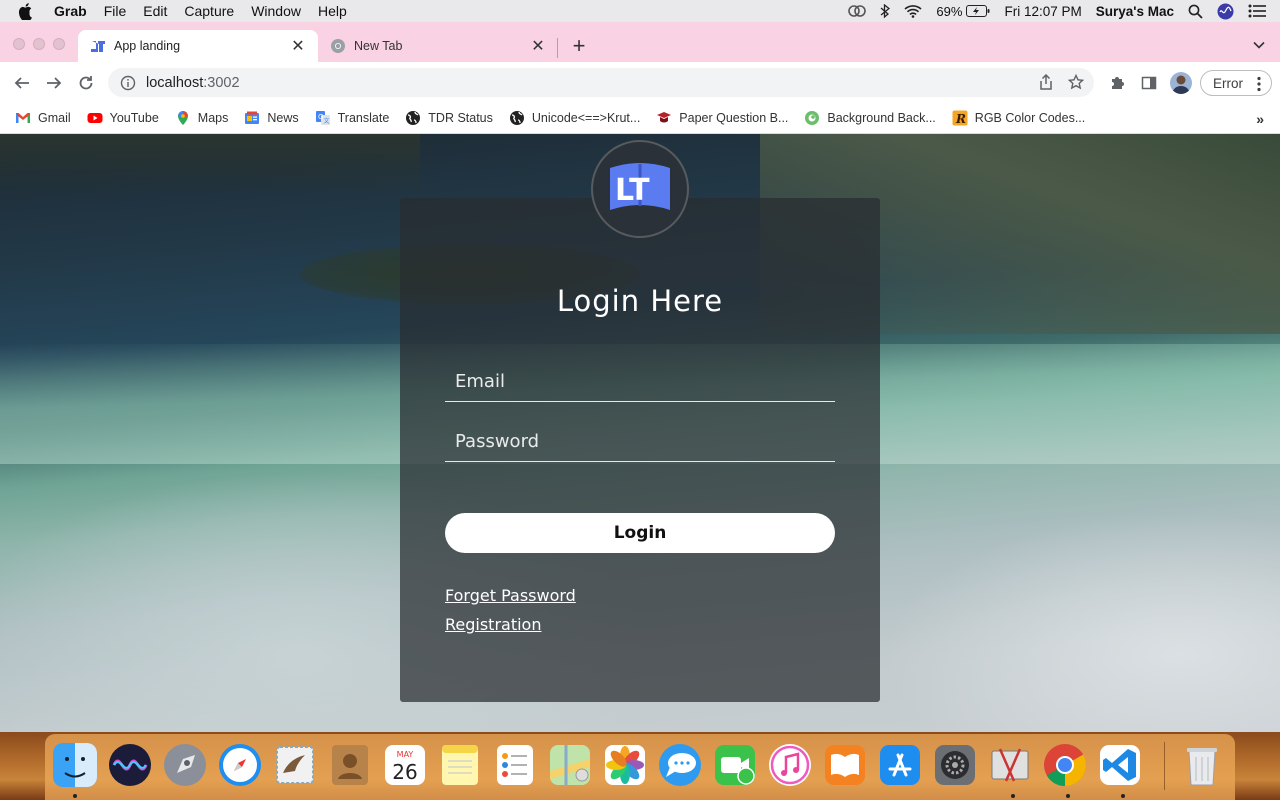 Image resolution: width=1280 pixels, height=800 pixels. Describe the element at coordinates (240, 765) in the screenshot. I see `safari-icon` at that location.